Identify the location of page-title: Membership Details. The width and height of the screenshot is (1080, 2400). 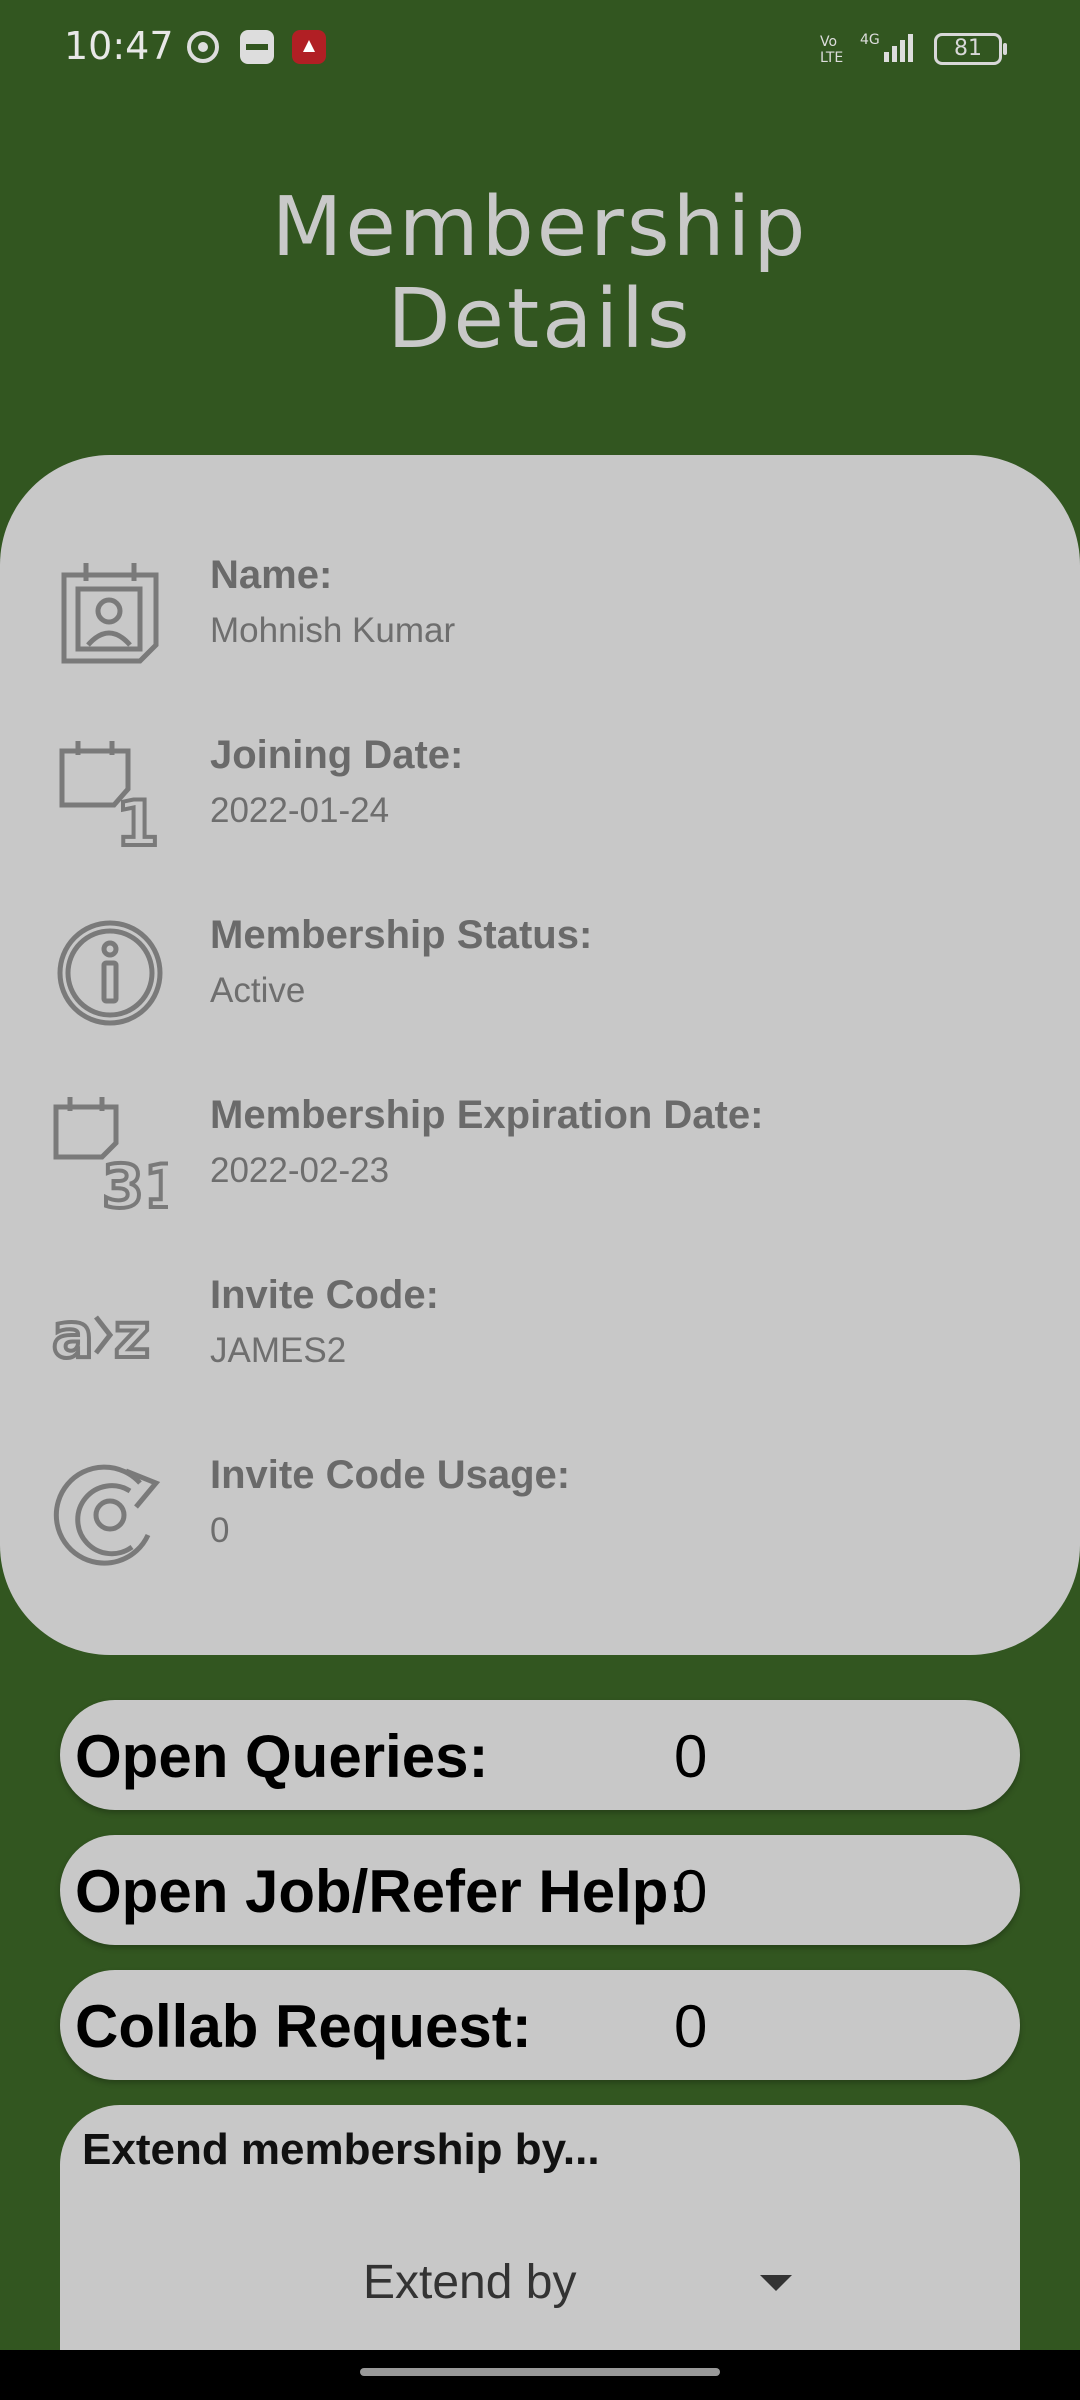
(540, 274).